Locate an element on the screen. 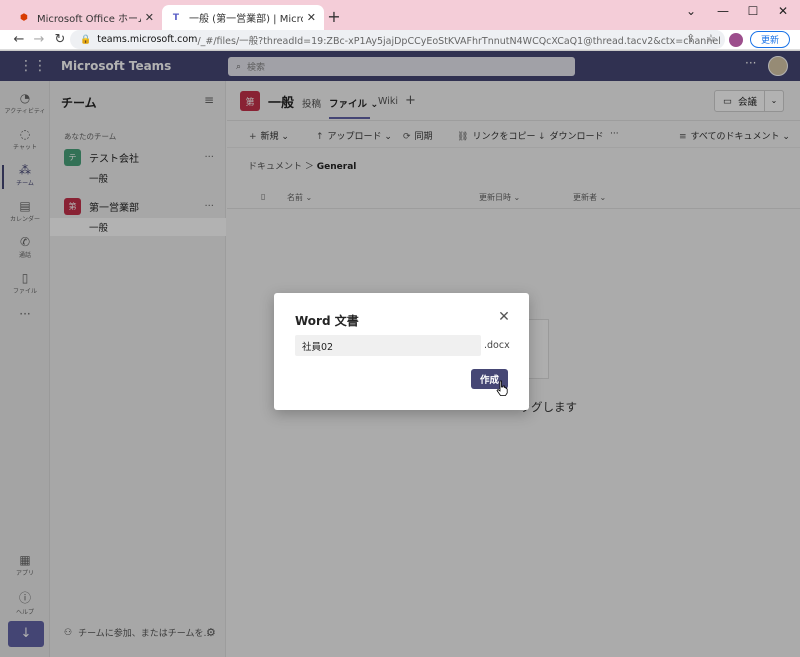  maximize-button: ☐ is located at coordinates (753, 11).